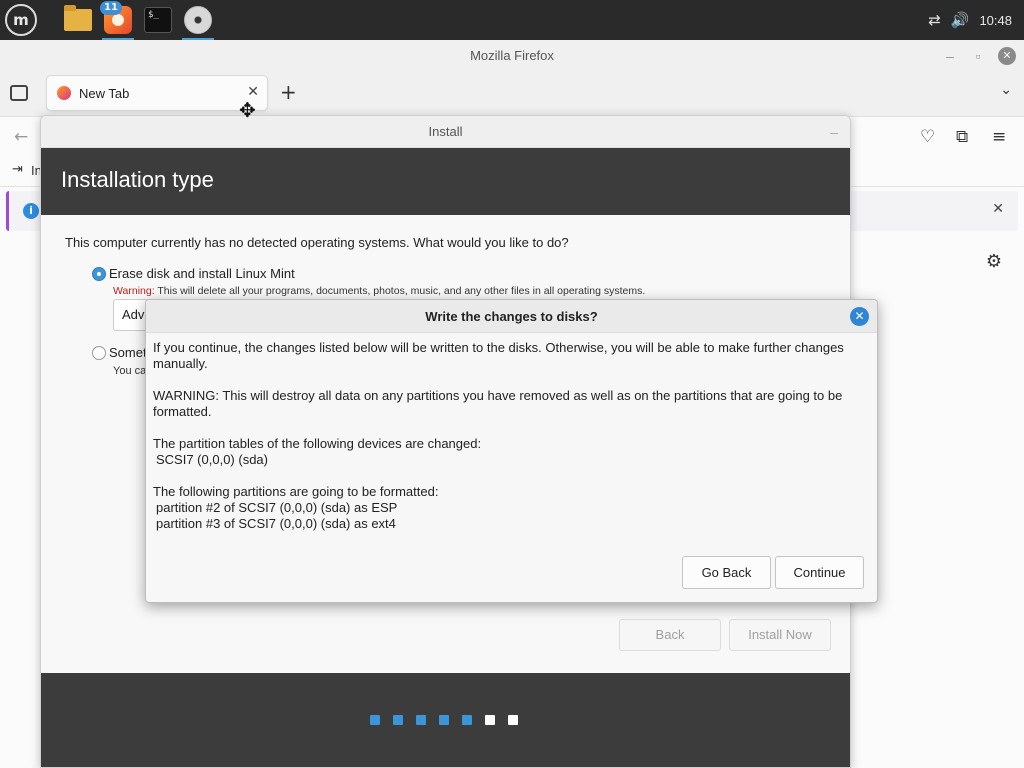 The height and width of the screenshot is (768, 1024). Describe the element at coordinates (512, 20) in the screenshot. I see `taskbar: m 11 $_ ⇄ 🔊 10:48` at that location.